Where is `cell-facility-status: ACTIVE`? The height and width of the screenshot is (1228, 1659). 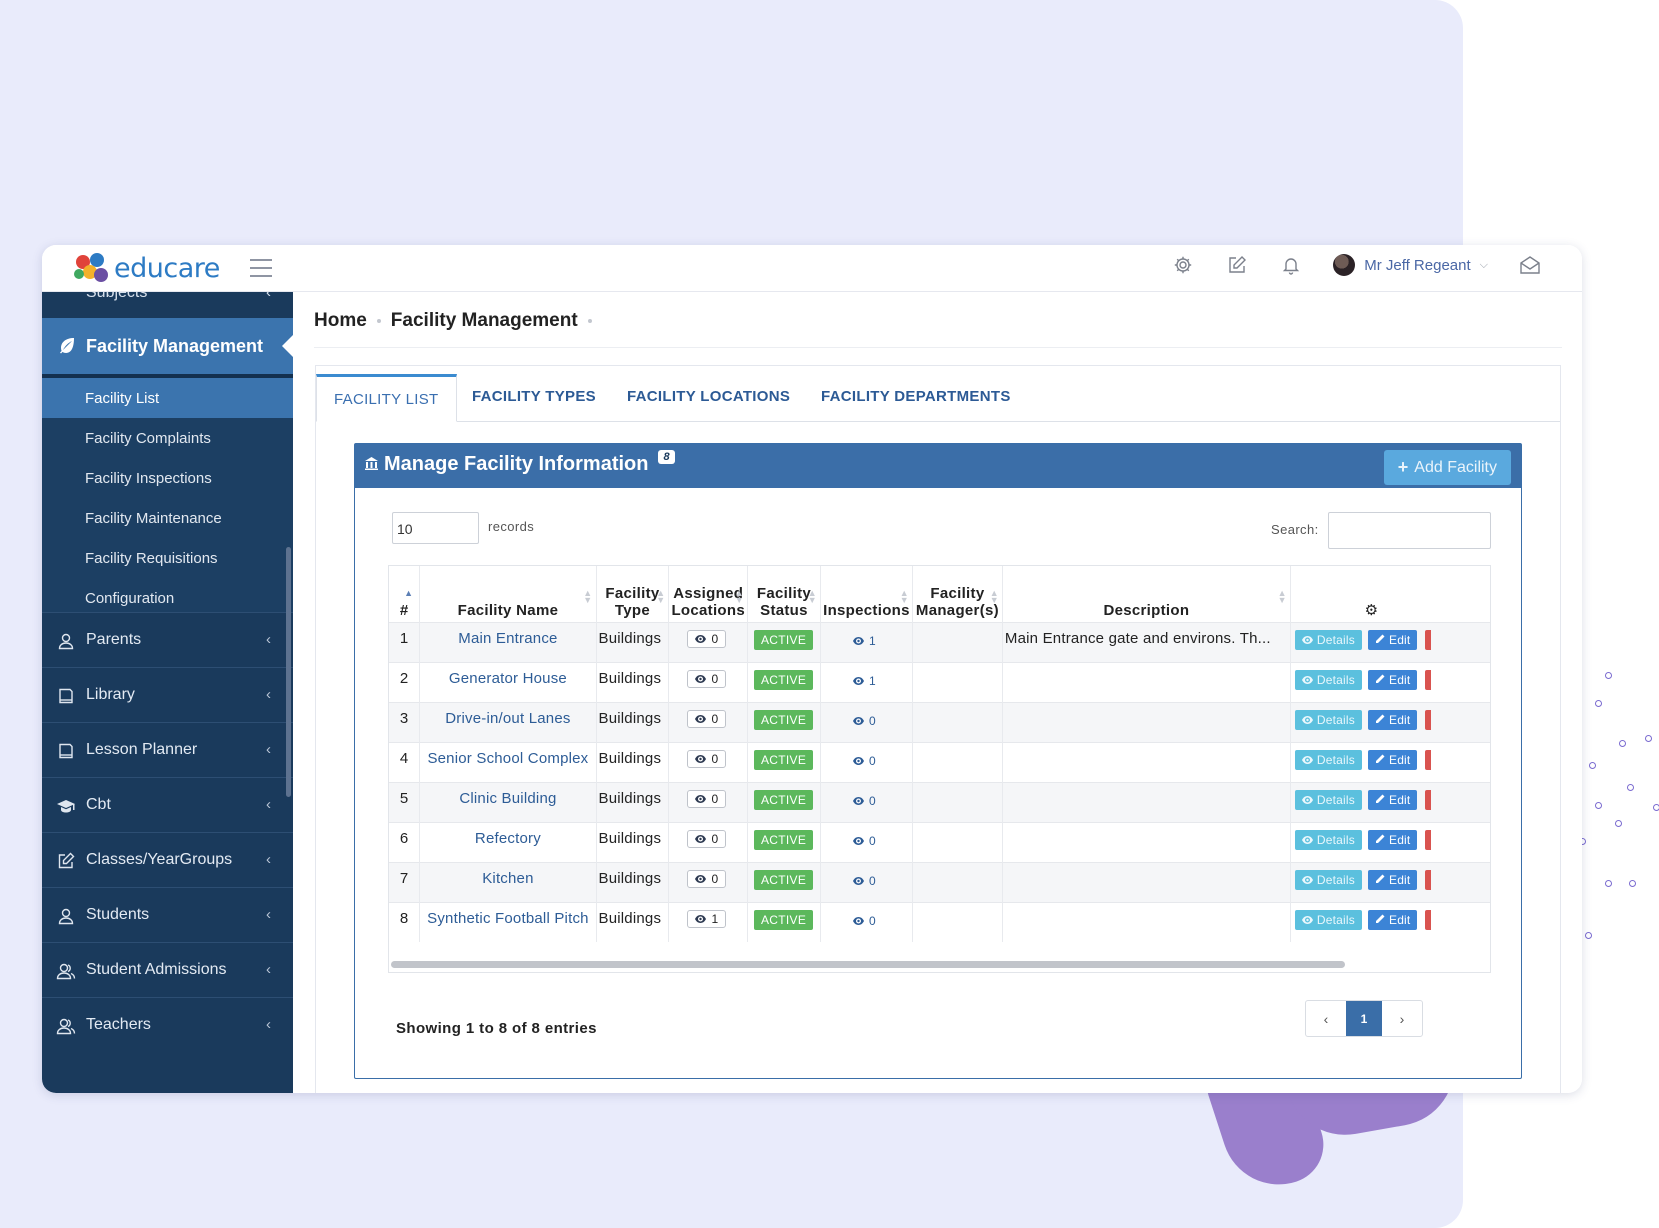
cell-facility-status: ACTIVE is located at coordinates (784, 681).